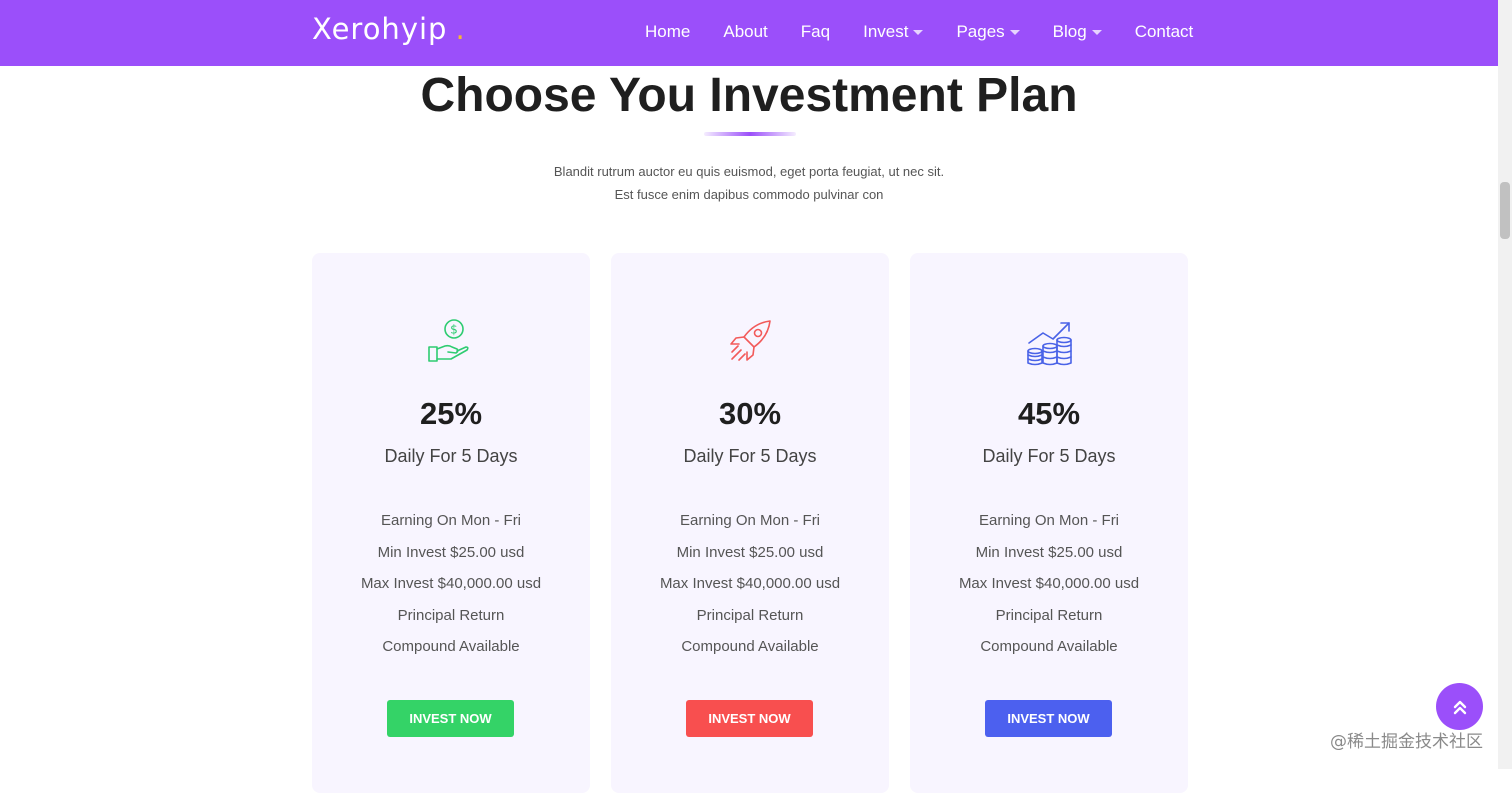 The image size is (1512, 793). I want to click on scrollbar-track, so click(1505, 384).